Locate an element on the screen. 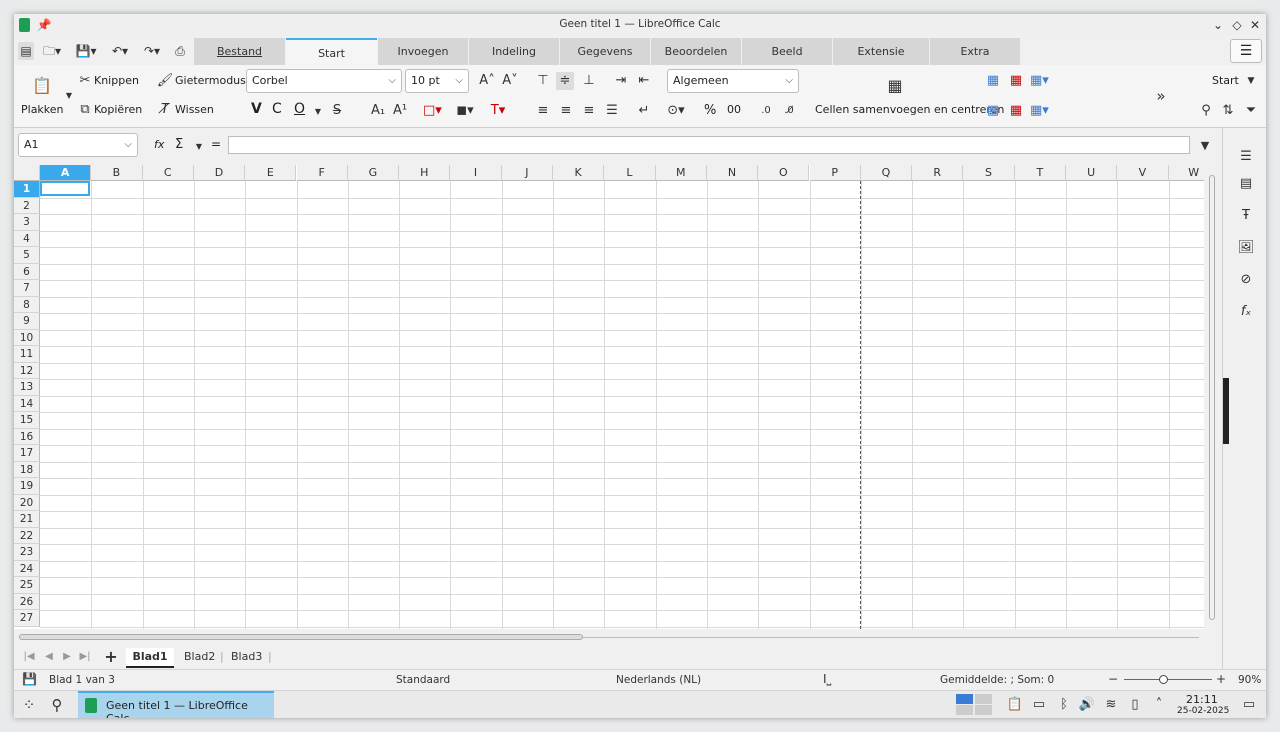 The height and width of the screenshot is (732, 1280). find-icon: ⚲ is located at coordinates (1206, 111).